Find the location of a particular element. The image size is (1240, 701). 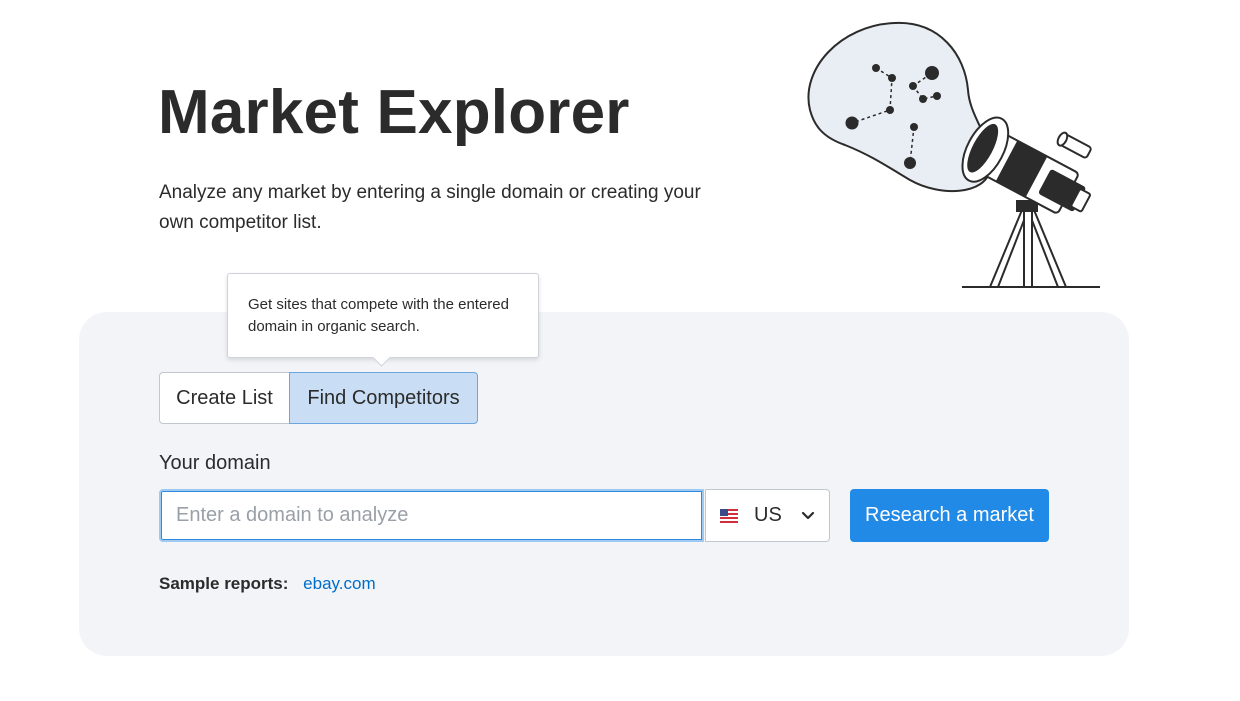

sample-link-ebay: ebay.com is located at coordinates (339, 583).